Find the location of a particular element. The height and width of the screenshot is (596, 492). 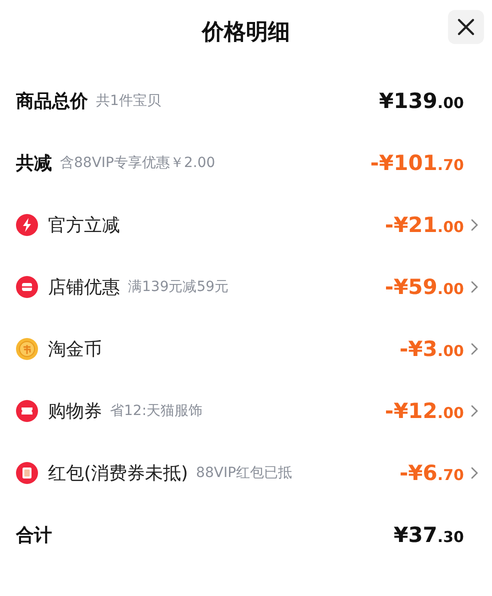

row-label: 店铺优惠 is located at coordinates (84, 287).